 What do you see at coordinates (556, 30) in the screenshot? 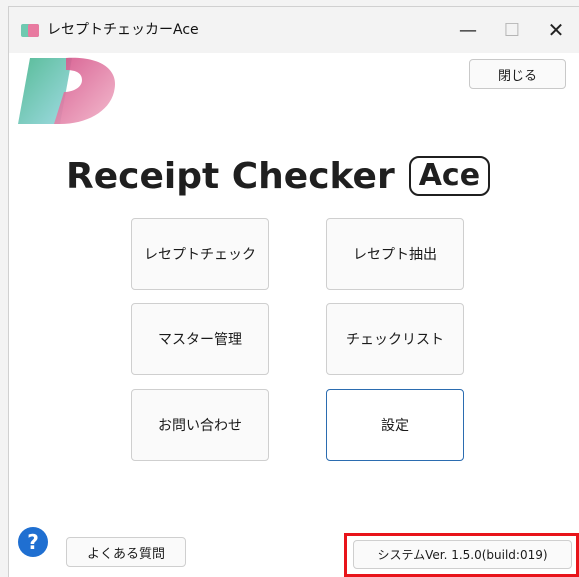
I see `close-icon: ✕` at bounding box center [556, 30].